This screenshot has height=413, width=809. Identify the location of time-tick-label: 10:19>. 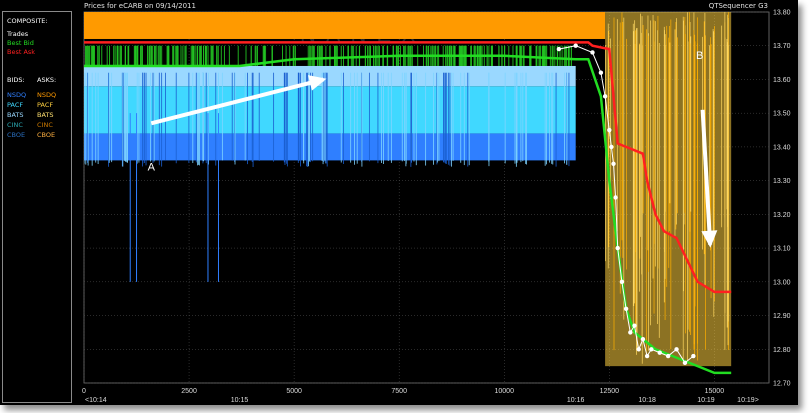
(748, 400).